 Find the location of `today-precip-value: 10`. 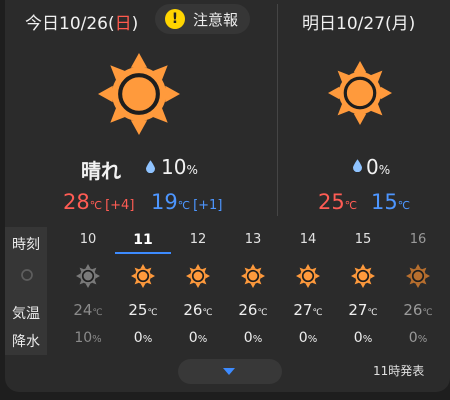

today-precip-value: 10 is located at coordinates (174, 167).